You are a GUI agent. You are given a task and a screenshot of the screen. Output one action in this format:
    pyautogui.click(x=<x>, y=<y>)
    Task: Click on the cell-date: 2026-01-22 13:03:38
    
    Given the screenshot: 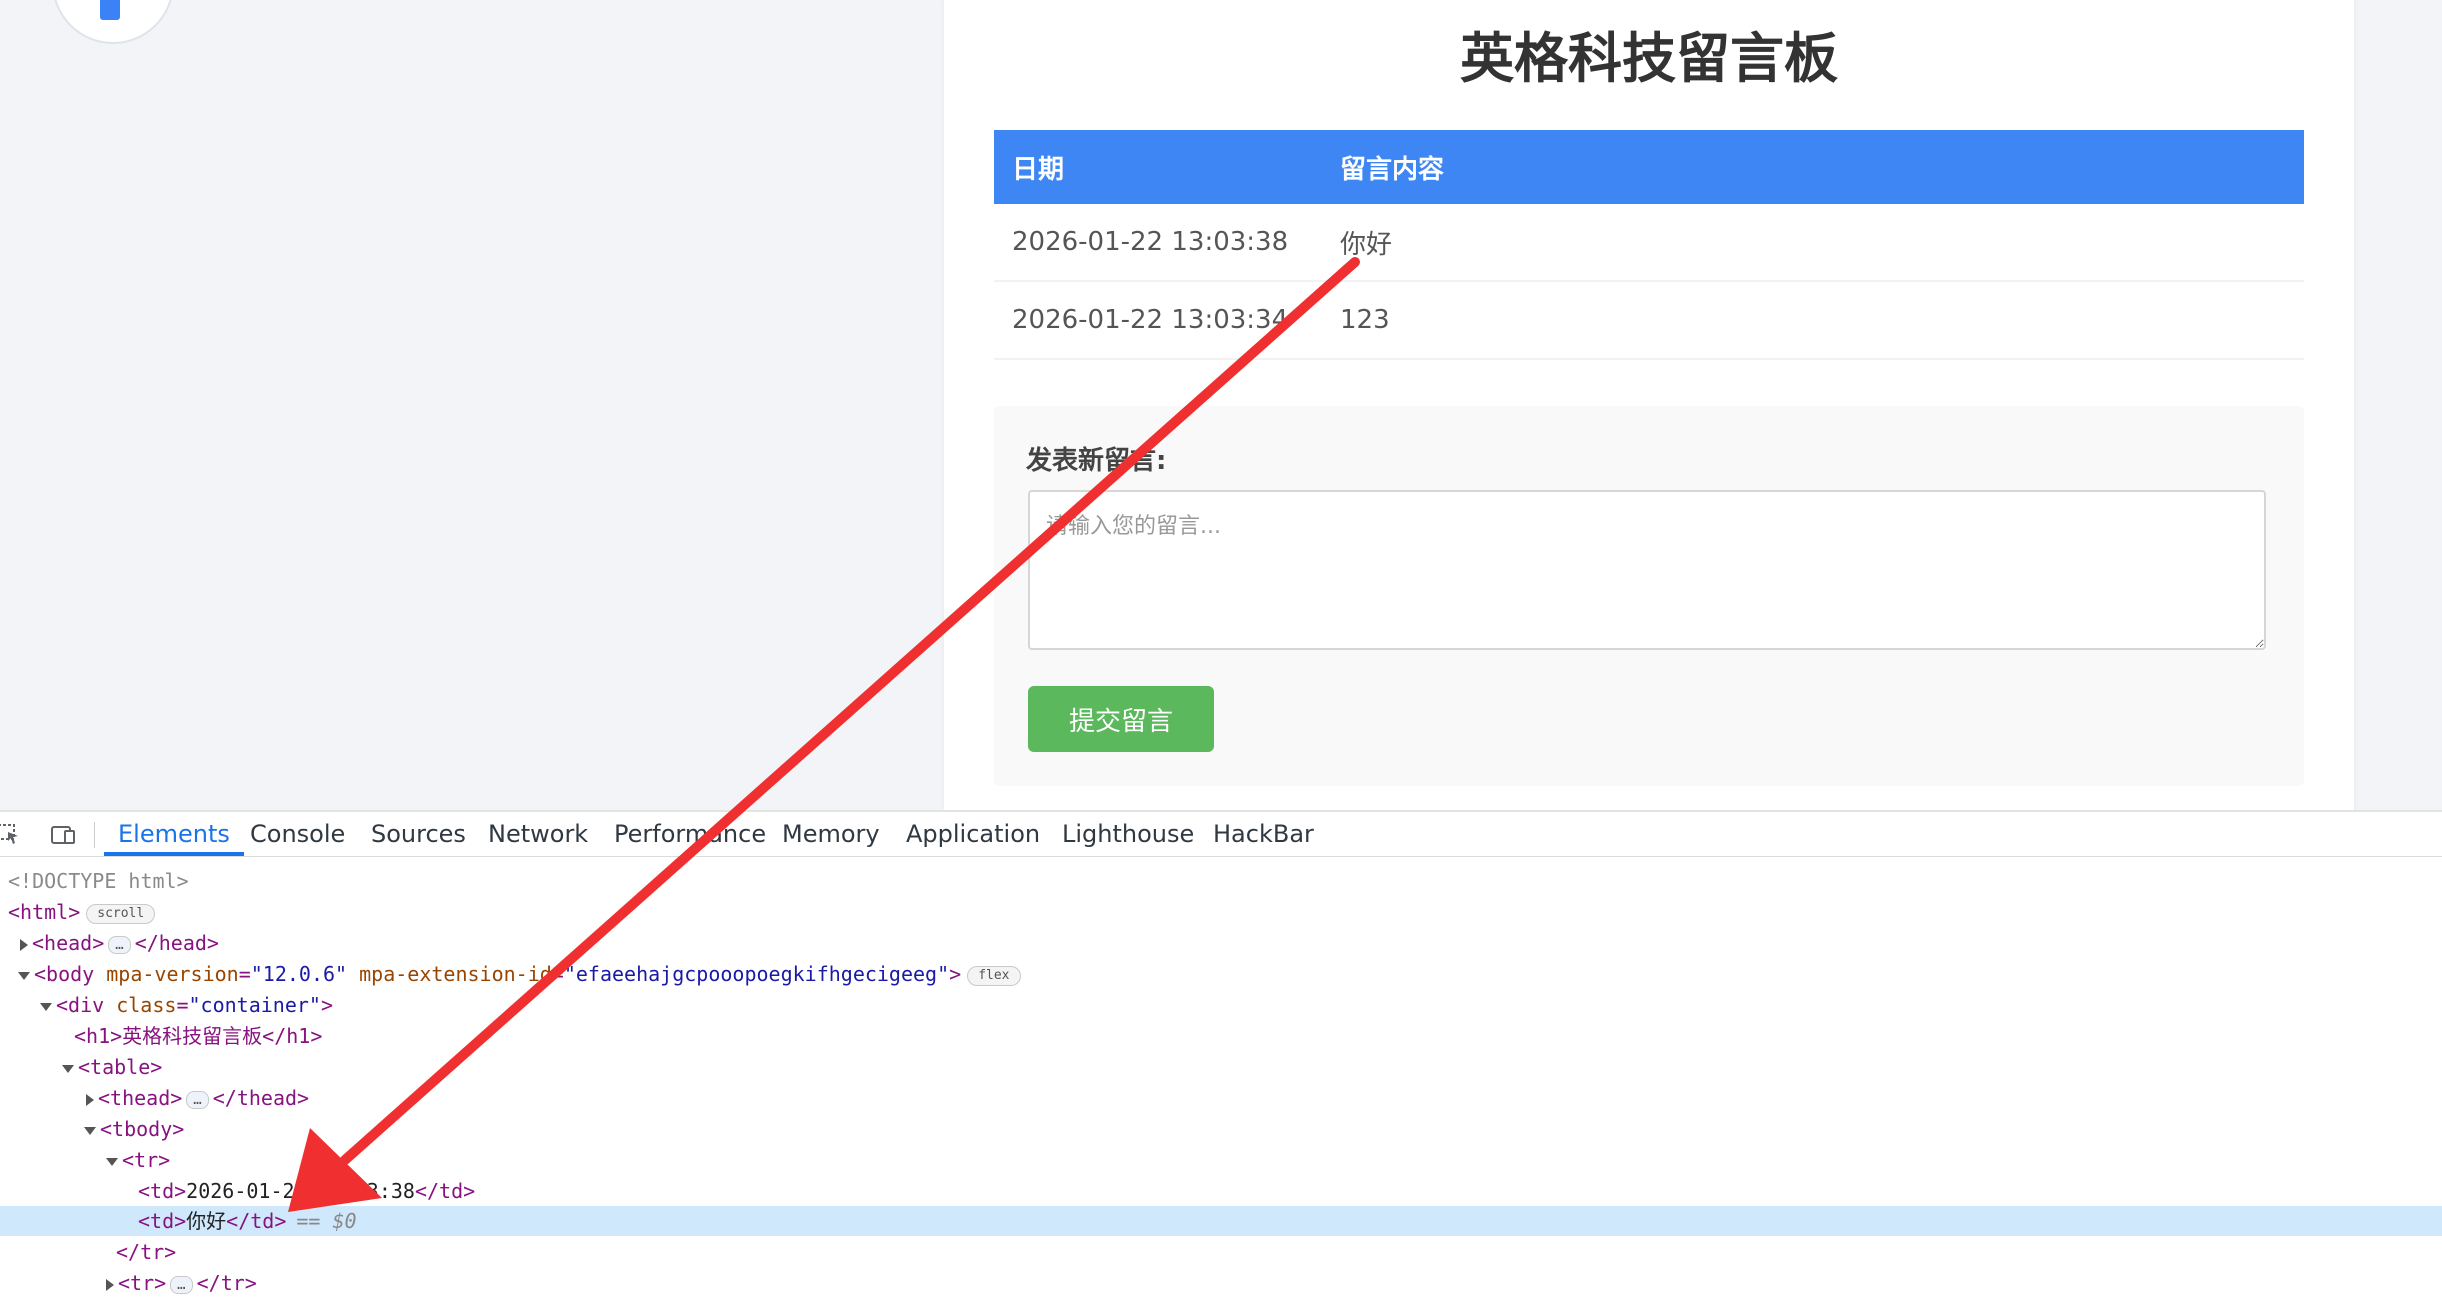 What is the action you would take?
    pyautogui.click(x=1158, y=243)
    